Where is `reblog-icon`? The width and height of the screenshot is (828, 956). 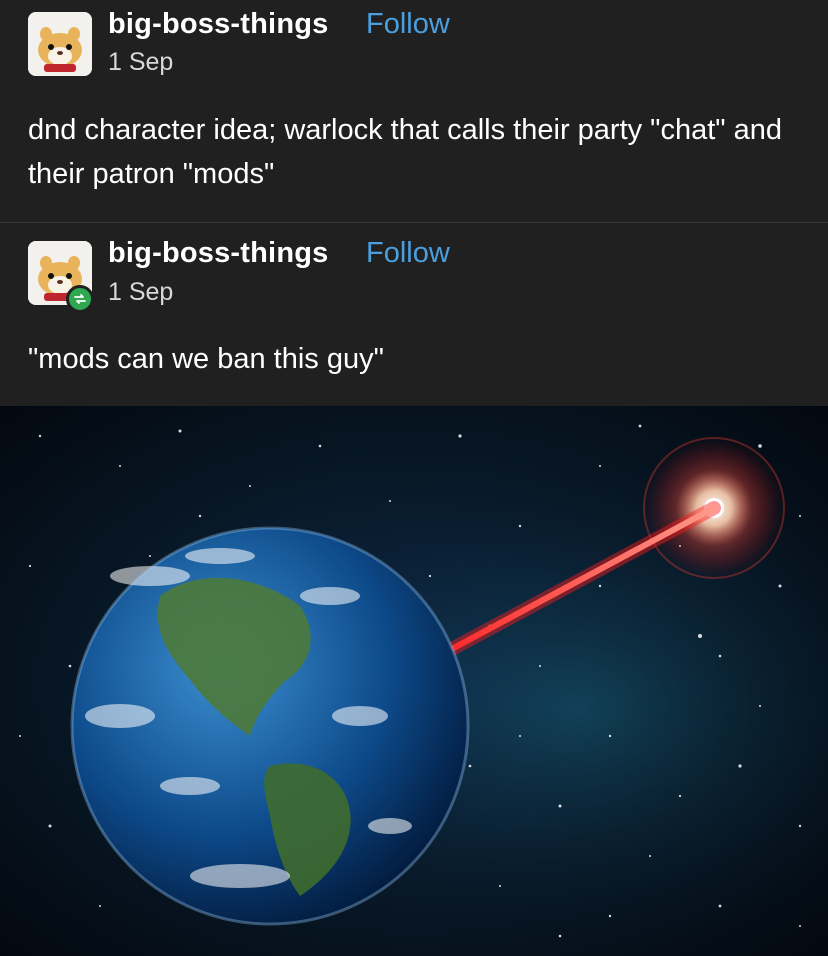
reblog-icon is located at coordinates (80, 299).